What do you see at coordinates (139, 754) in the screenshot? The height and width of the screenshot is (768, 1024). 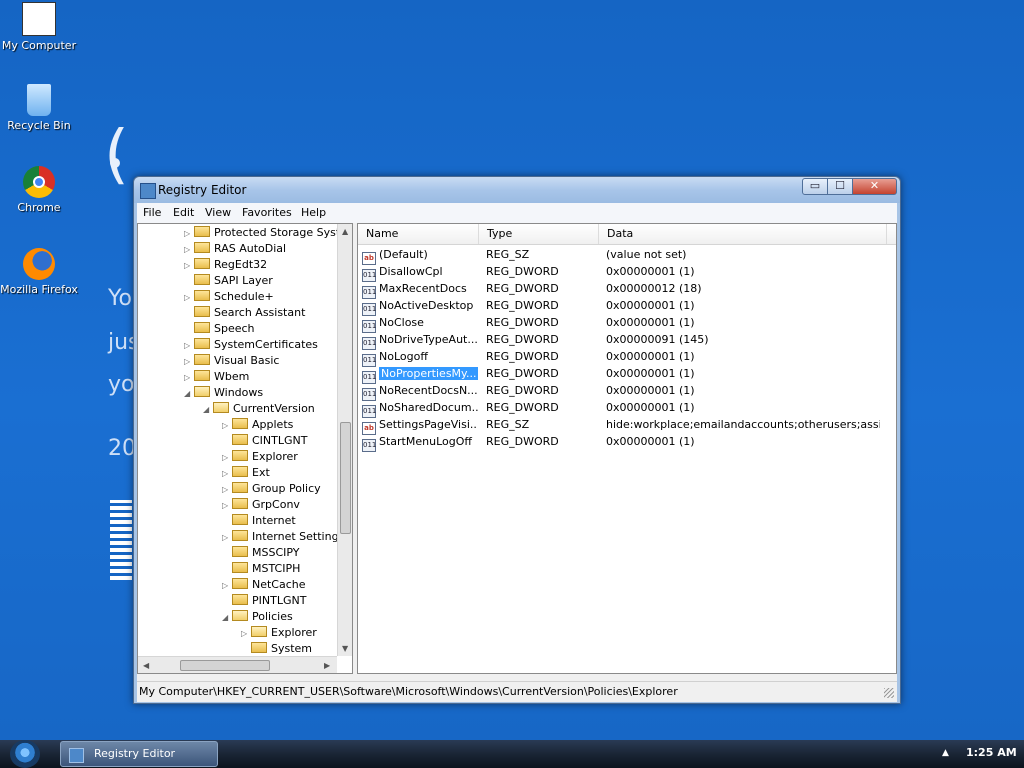 I see `taskbar-button-registry-editor: Registry Editor` at bounding box center [139, 754].